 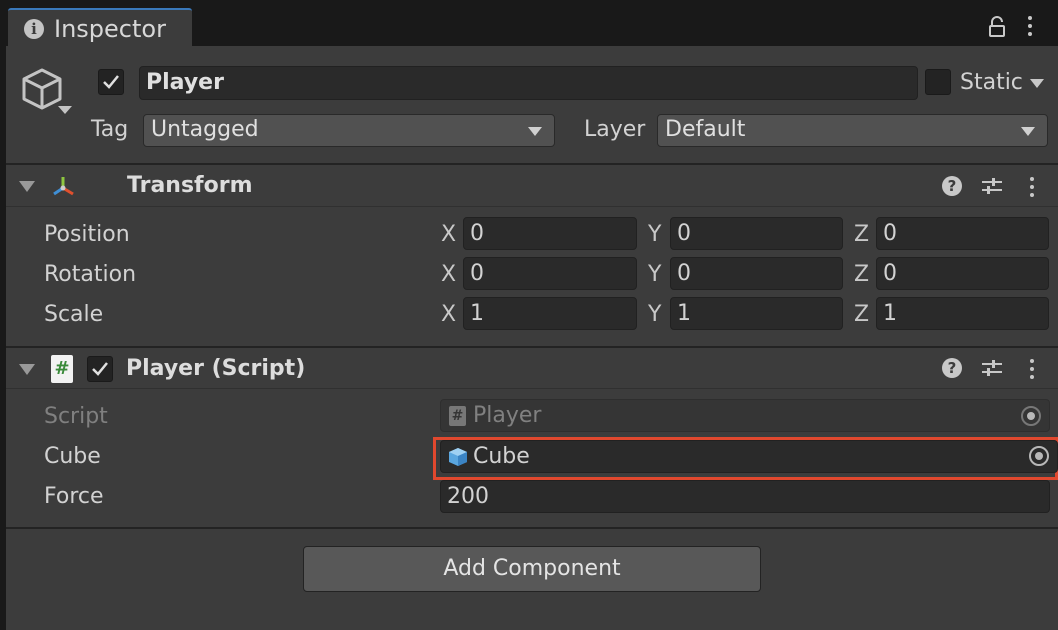 What do you see at coordinates (205, 129) in the screenshot?
I see `tag-value: Untagged` at bounding box center [205, 129].